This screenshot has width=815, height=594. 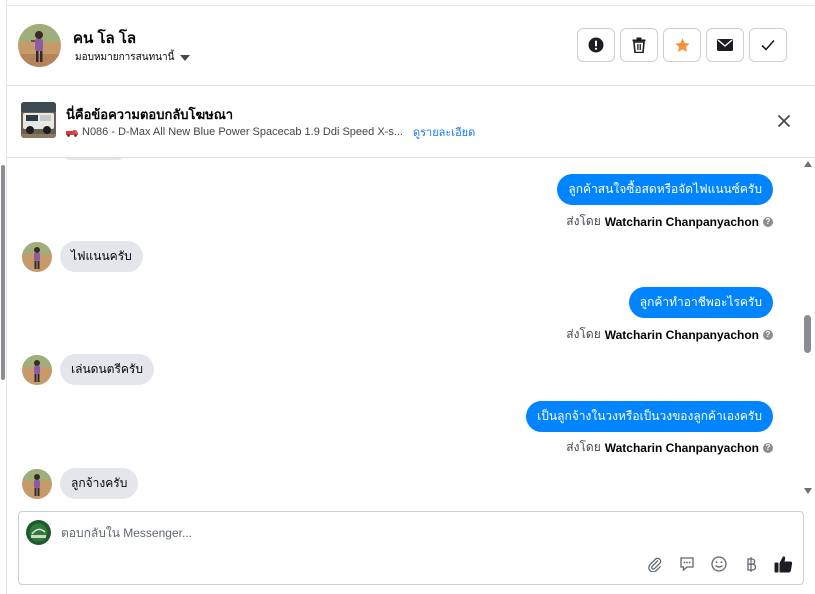 I want to click on spam-button, so click(x=596, y=45).